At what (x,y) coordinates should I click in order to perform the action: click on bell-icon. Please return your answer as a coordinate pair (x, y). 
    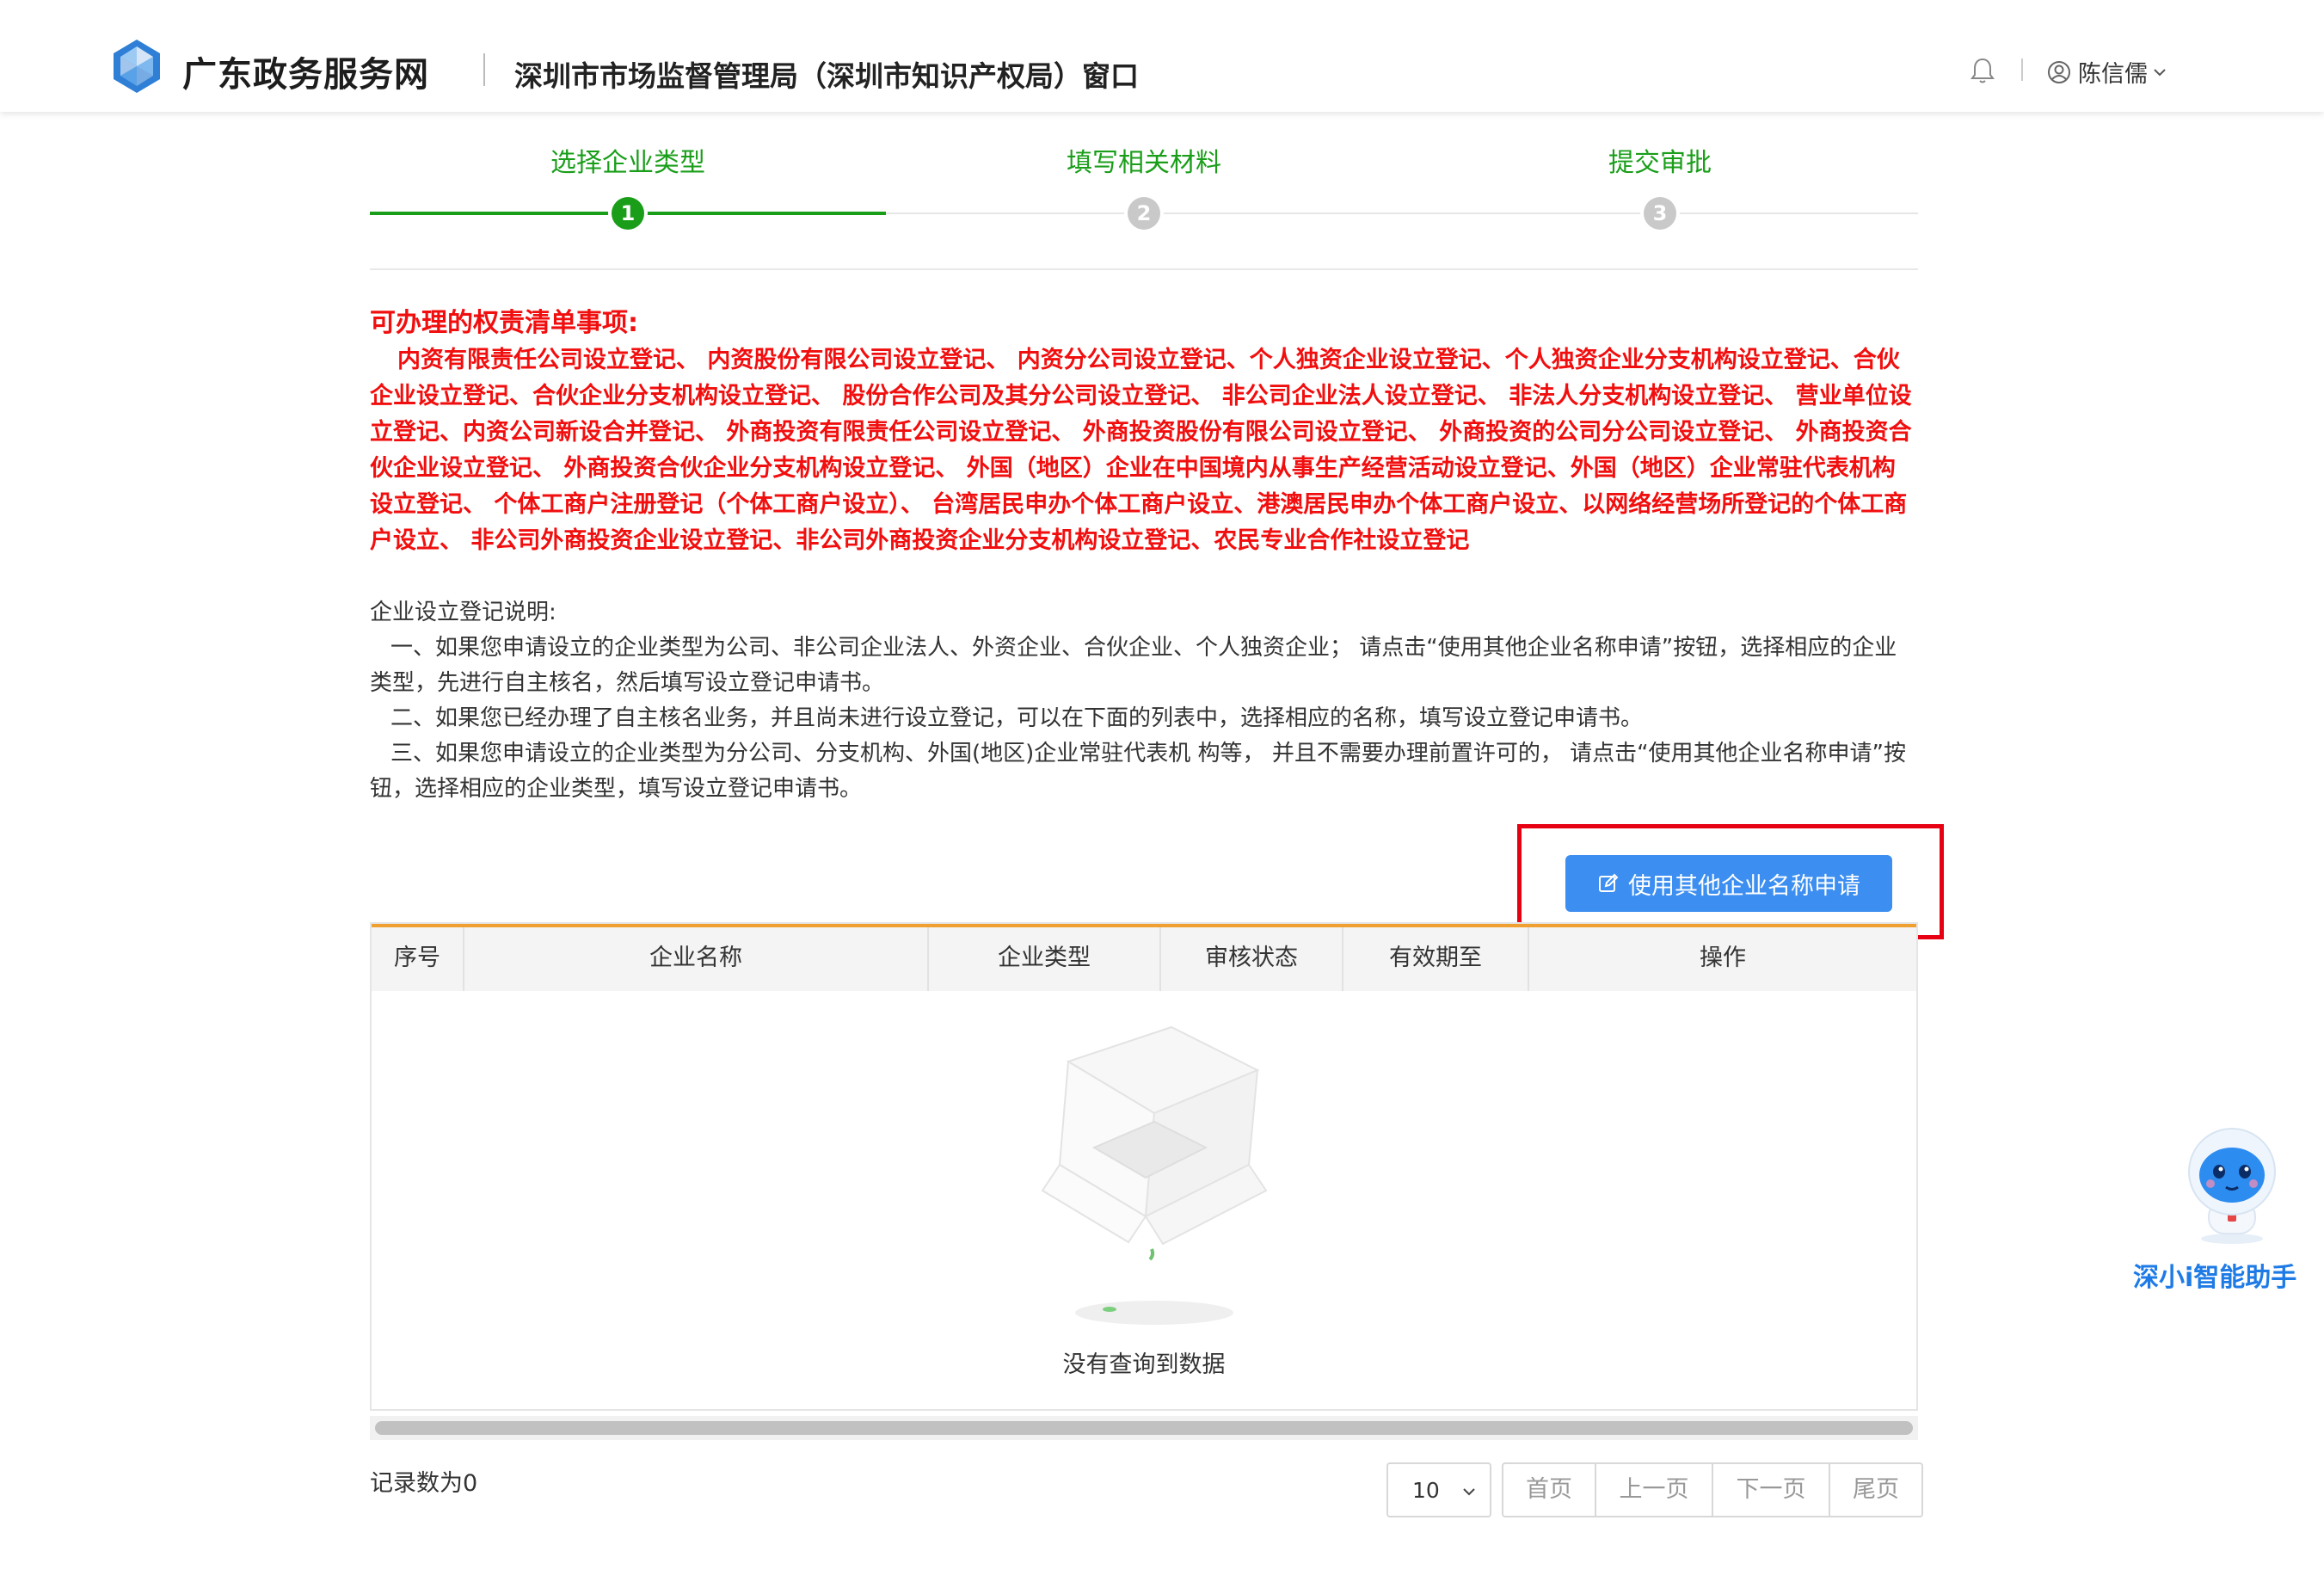
    Looking at the image, I should click on (1982, 70).